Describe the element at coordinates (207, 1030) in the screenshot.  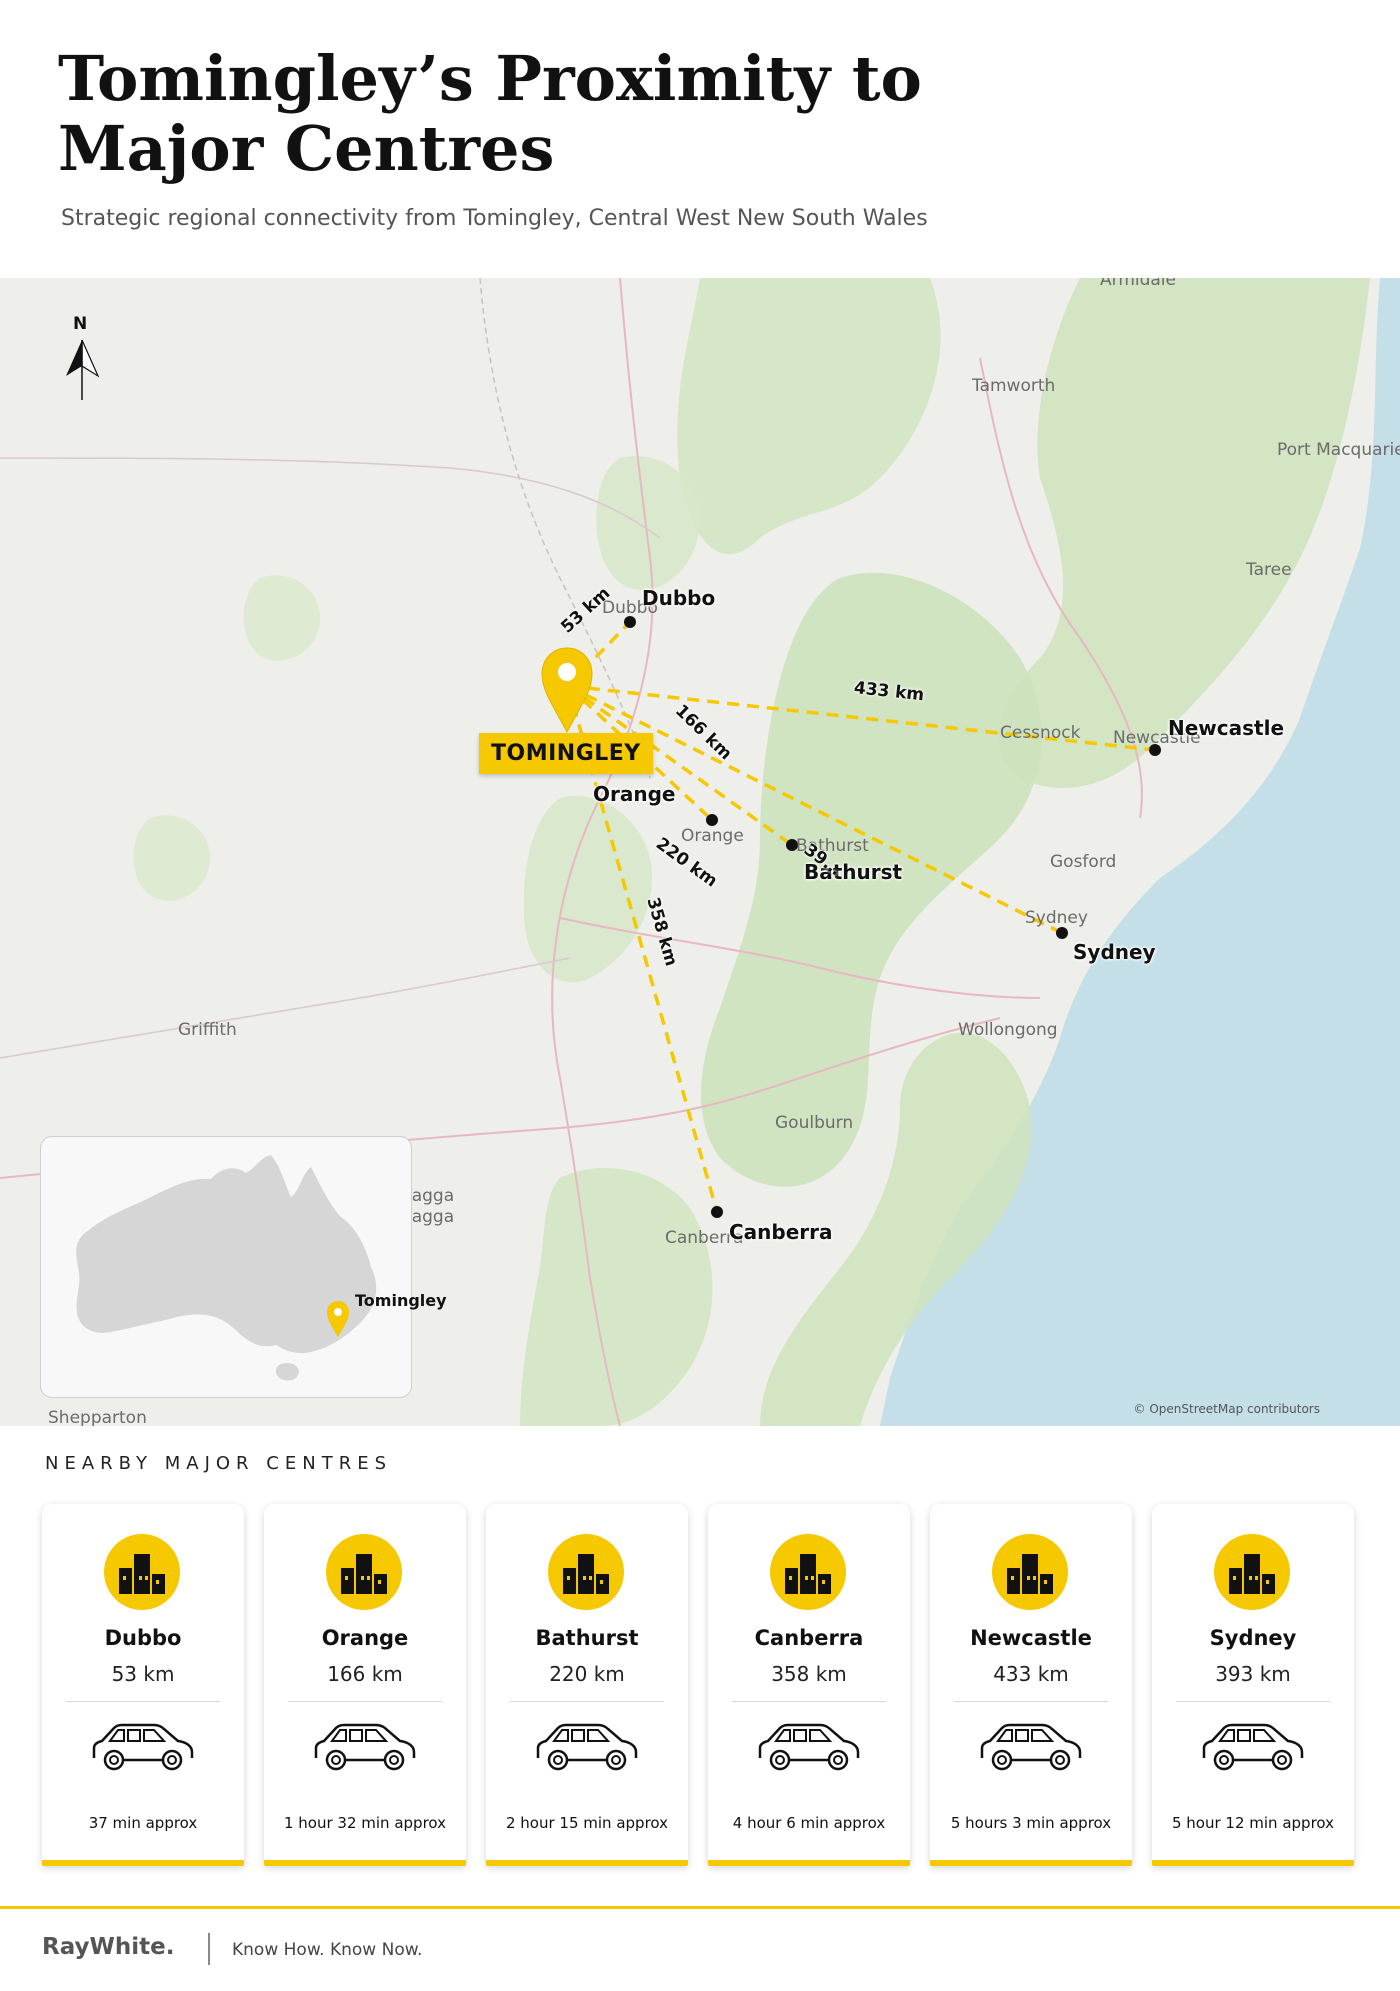
I see `place-label-griffith: Griffith` at that location.